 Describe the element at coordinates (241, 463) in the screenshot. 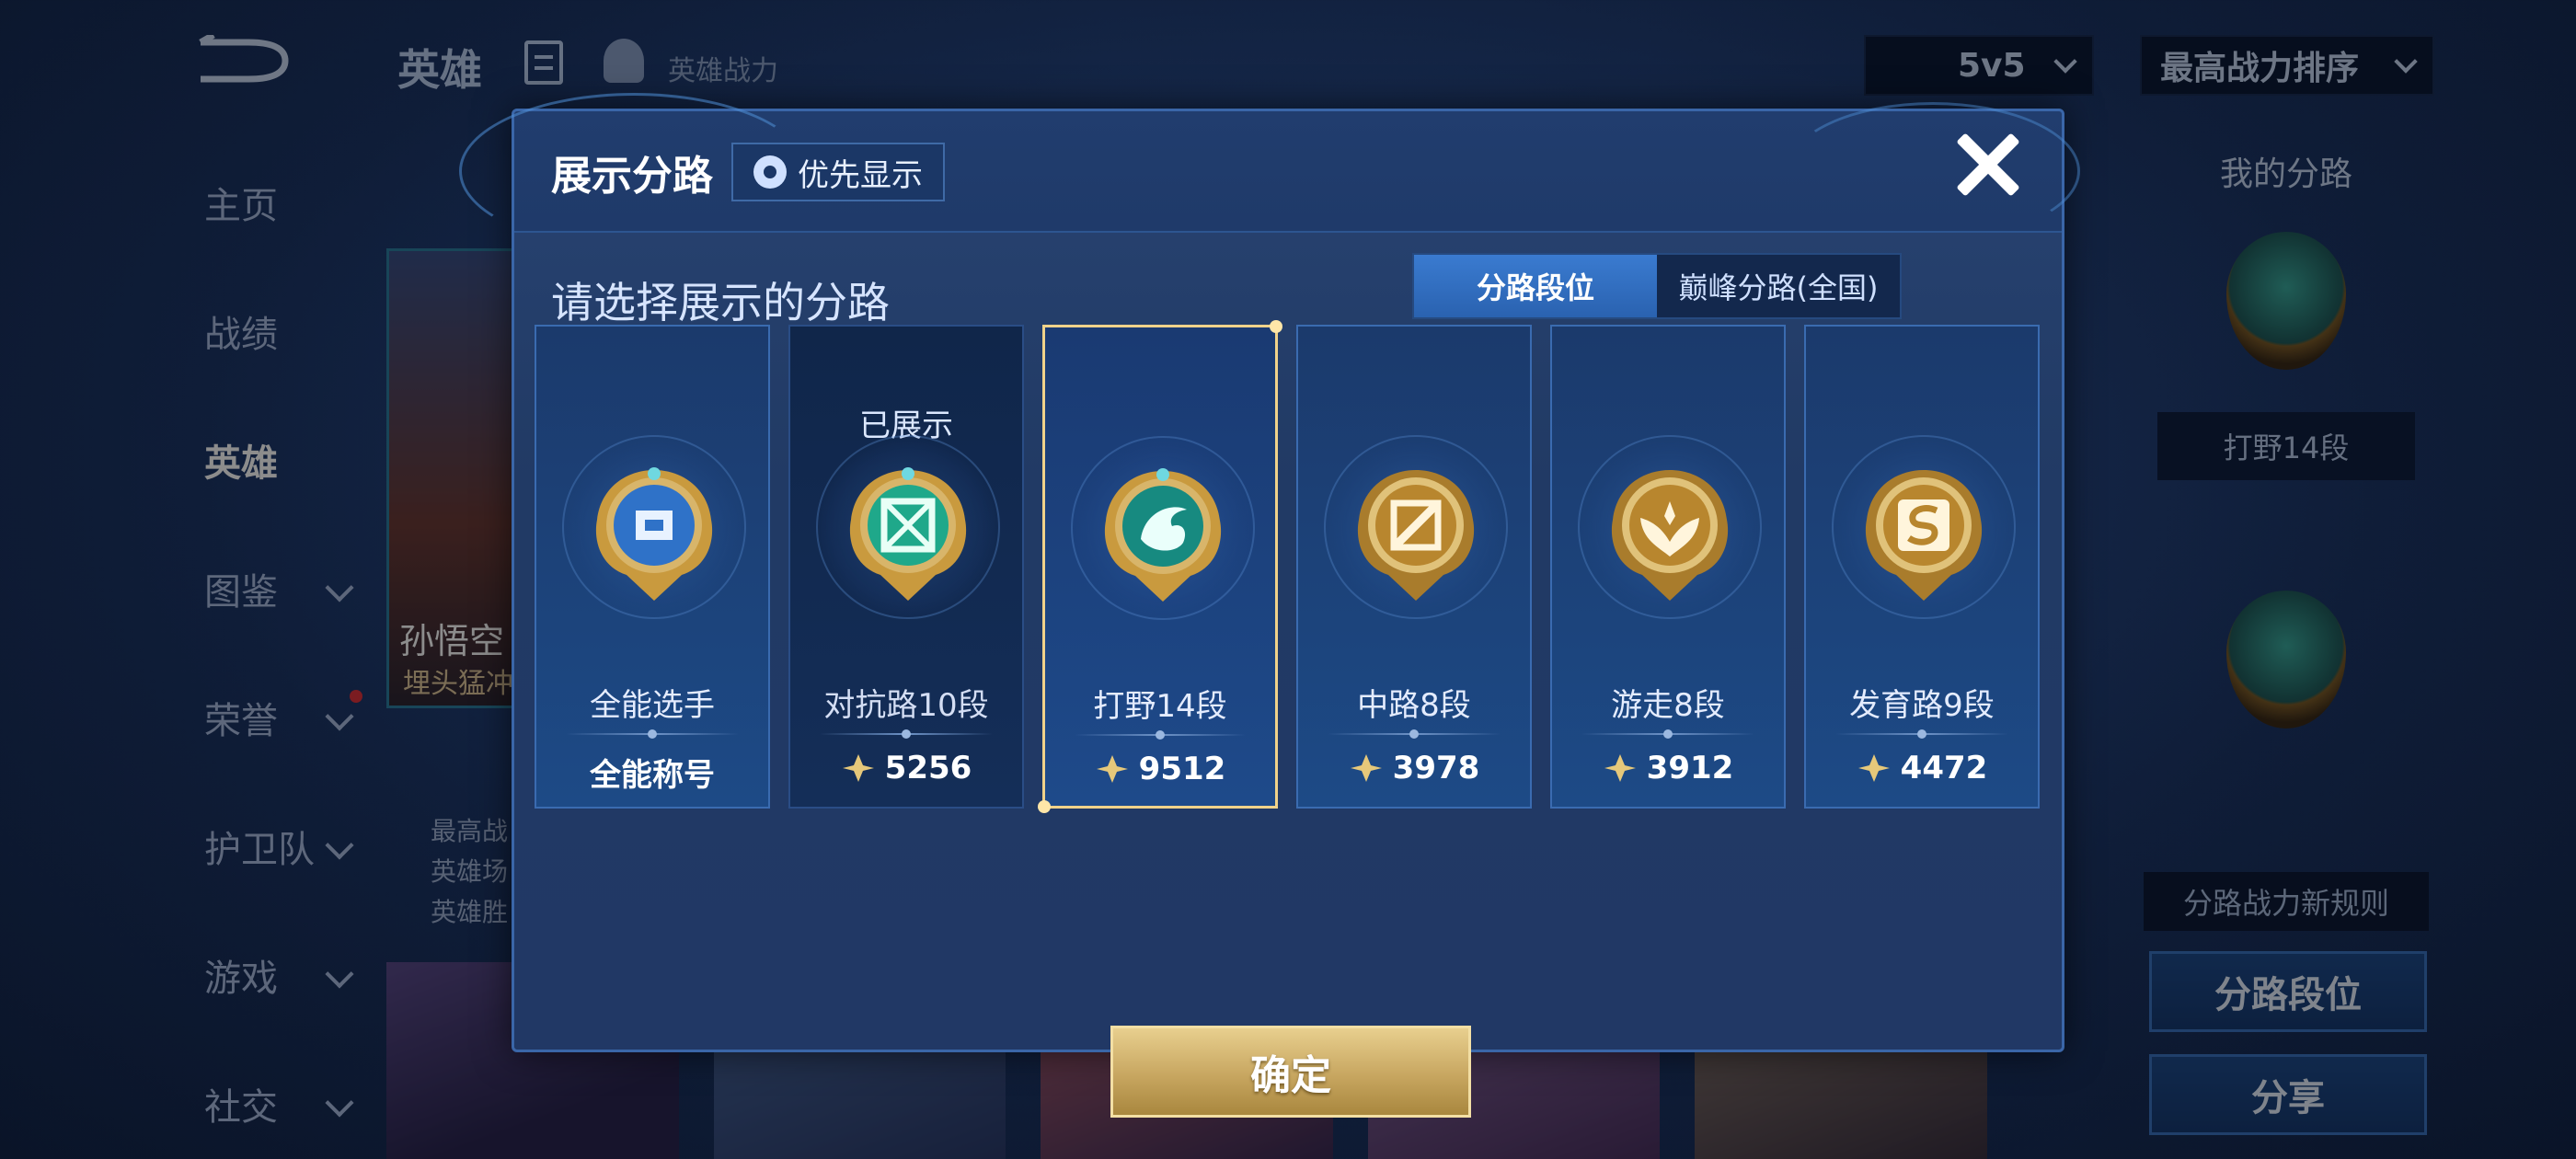

I see `sidebar-item-label: 英雄` at that location.